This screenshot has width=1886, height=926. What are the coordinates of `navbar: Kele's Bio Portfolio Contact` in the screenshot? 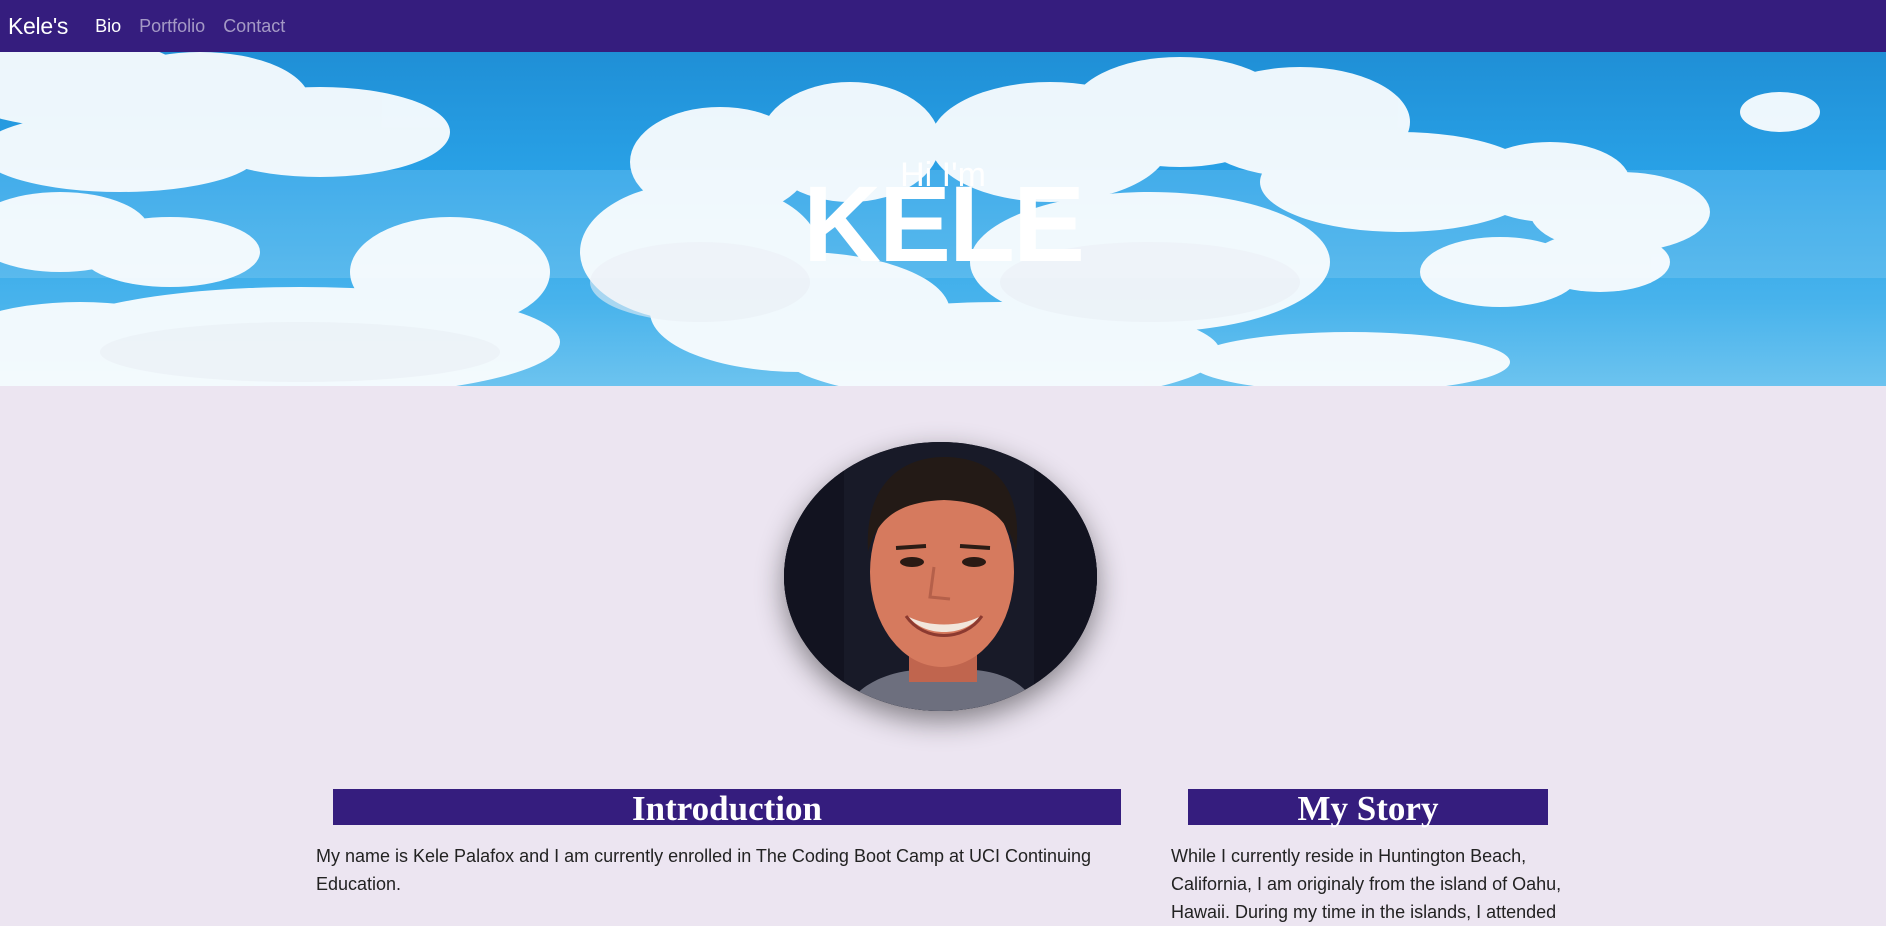 It's located at (943, 26).